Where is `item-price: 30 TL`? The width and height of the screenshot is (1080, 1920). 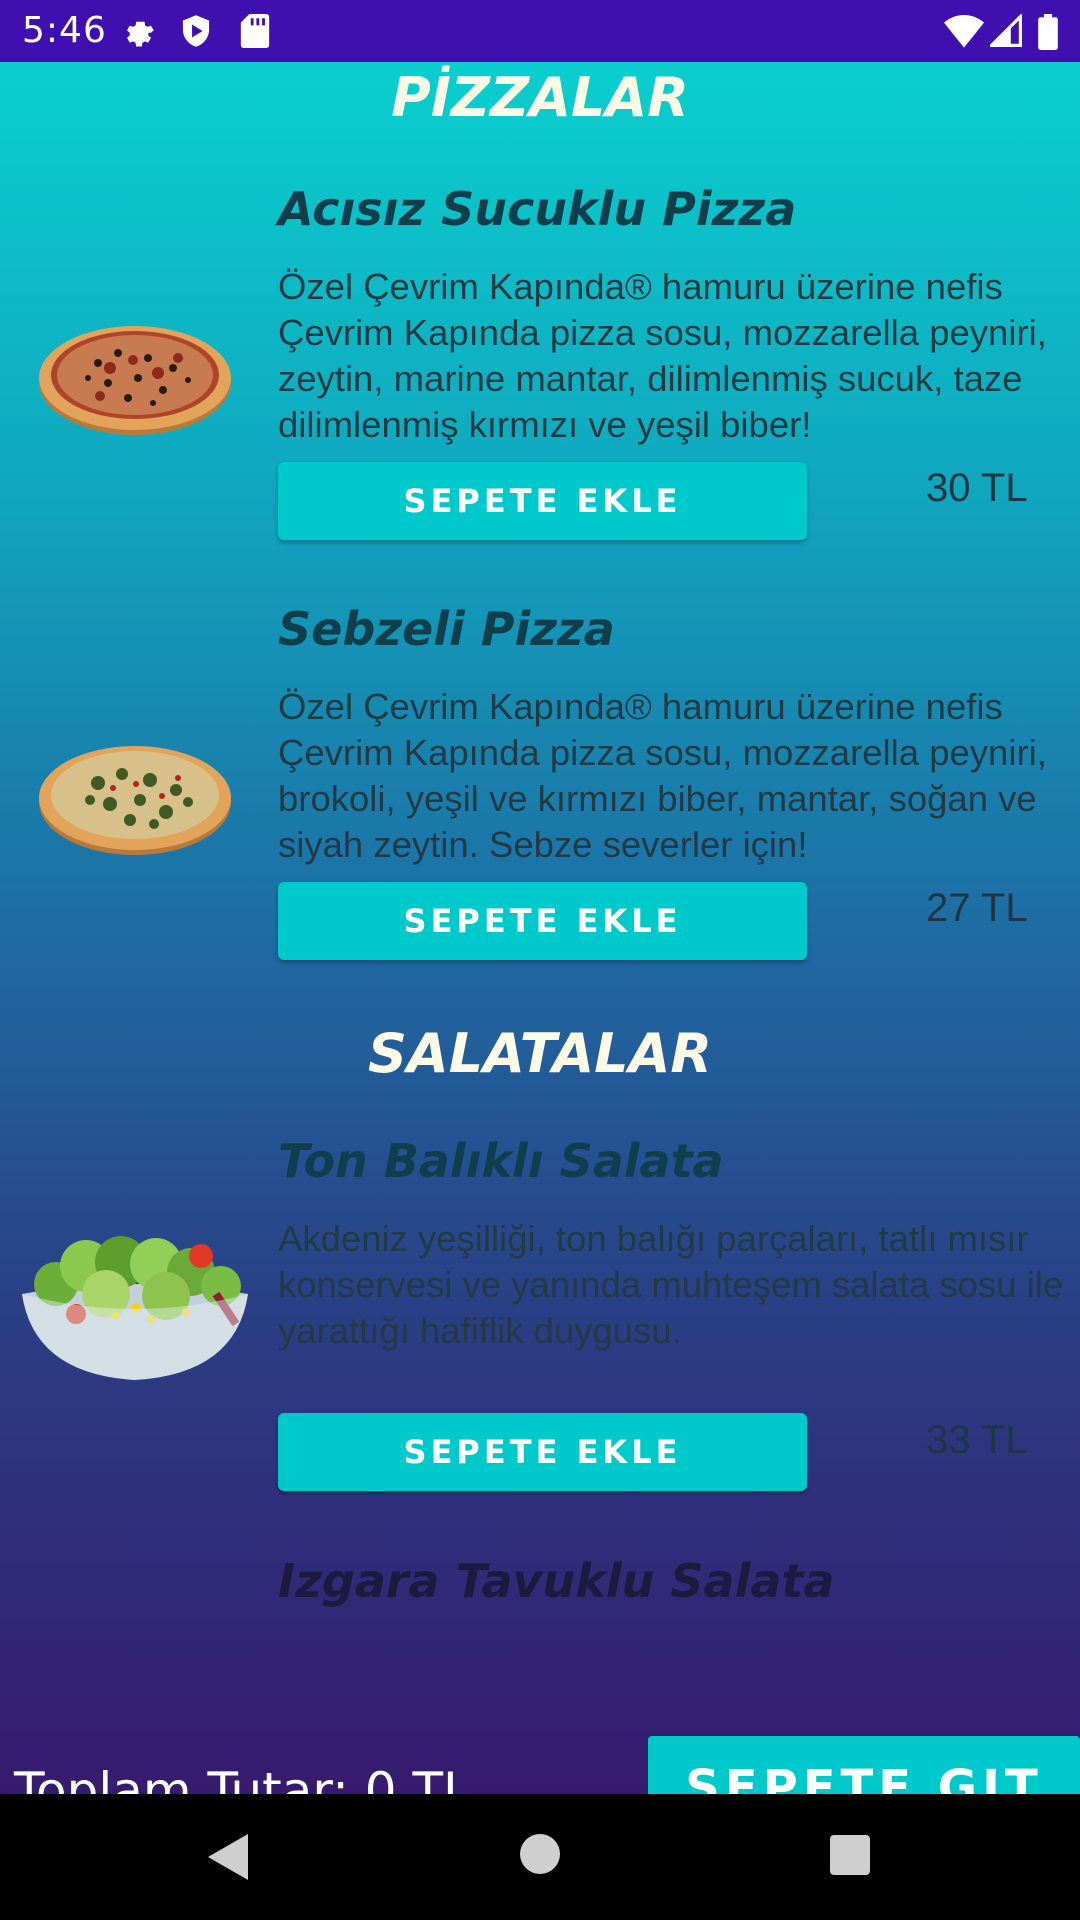 item-price: 30 TL is located at coordinates (977, 488).